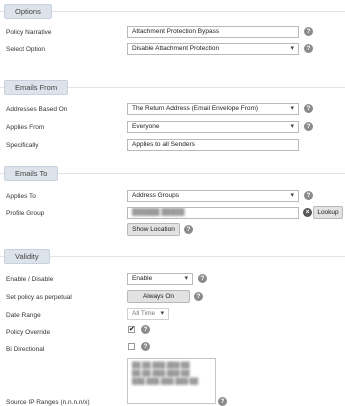 This screenshot has height=406, width=345. I want to click on policy-override-checkbox: ✔, so click(131, 329).